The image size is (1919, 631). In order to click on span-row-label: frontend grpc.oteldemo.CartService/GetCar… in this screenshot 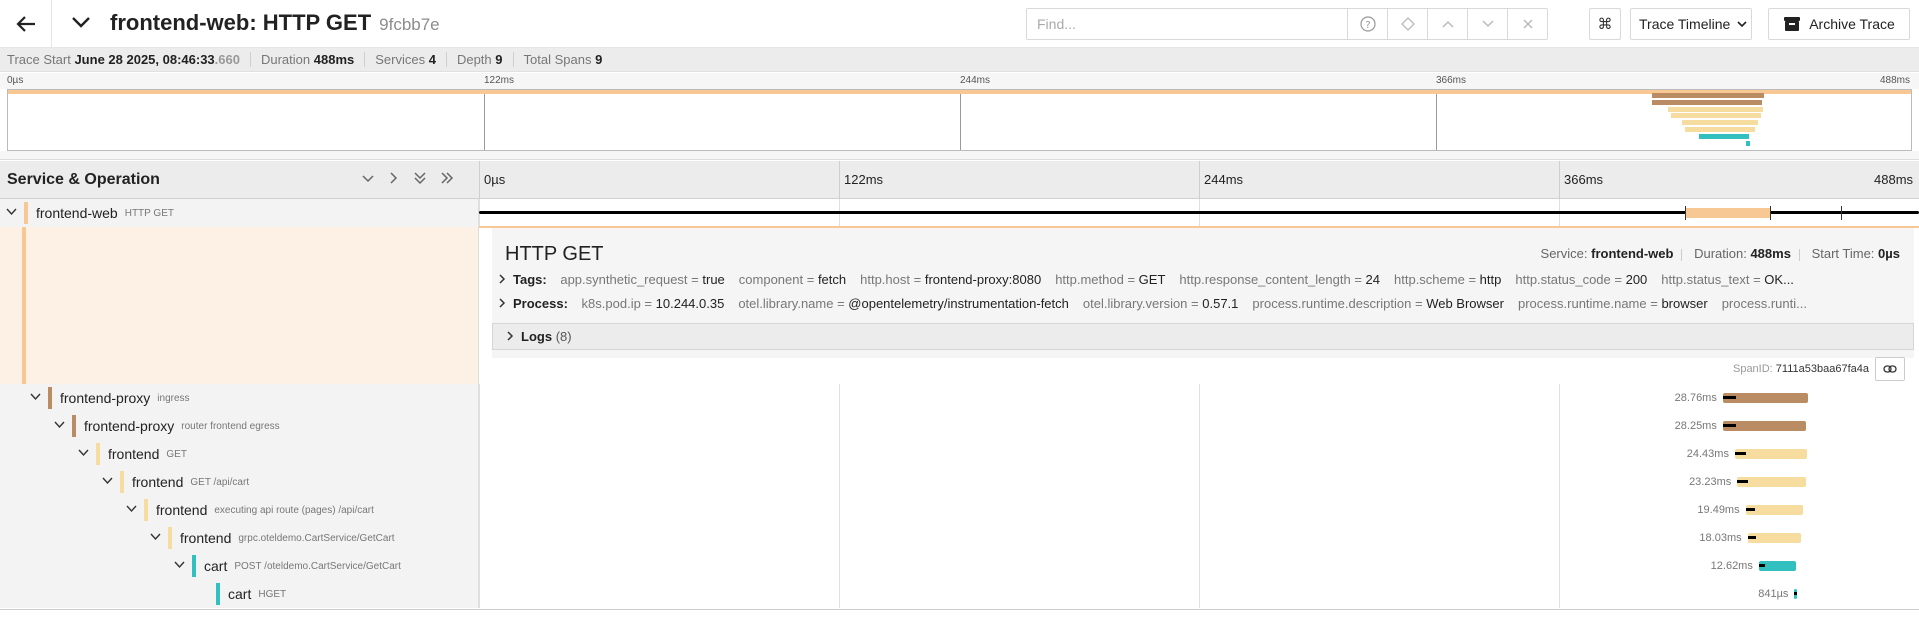, I will do `click(239, 538)`.